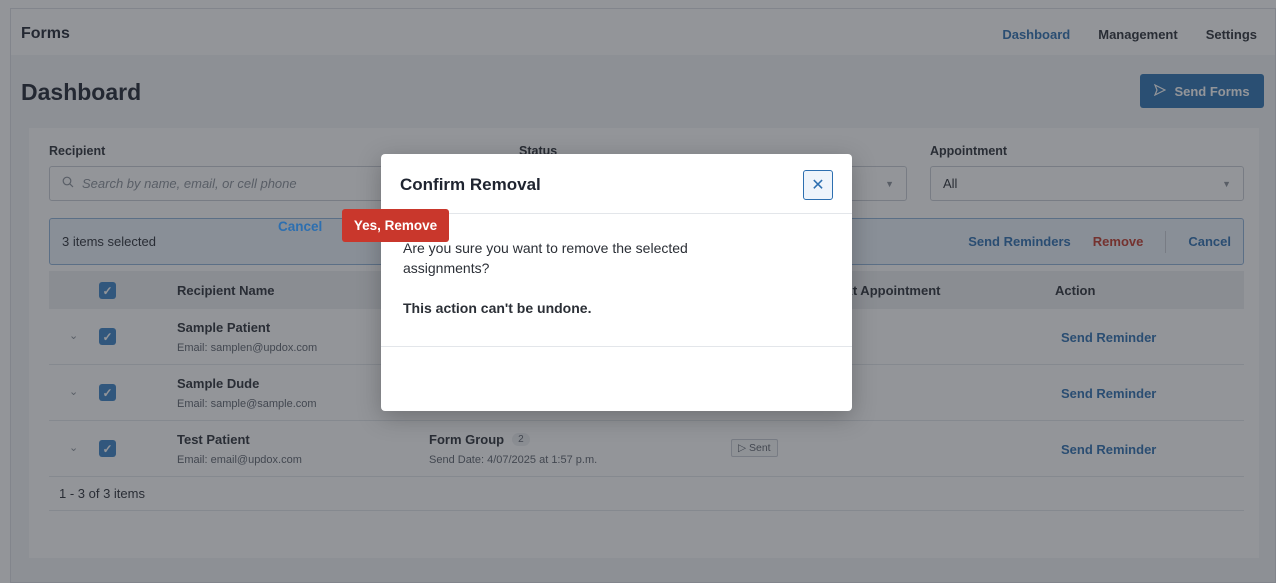 This screenshot has height=583, width=1276. Describe the element at coordinates (395, 225) in the screenshot. I see `yes-remove-button: Yes, Remove` at that location.